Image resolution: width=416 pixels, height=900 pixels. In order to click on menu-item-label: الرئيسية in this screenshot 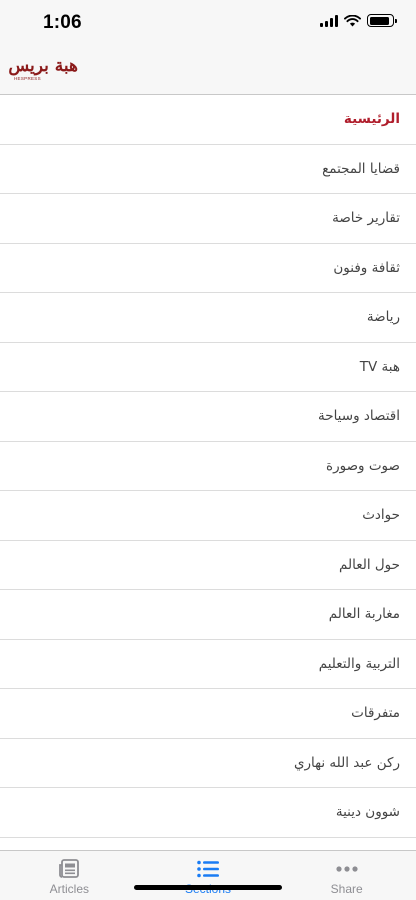, I will do `click(371, 119)`.